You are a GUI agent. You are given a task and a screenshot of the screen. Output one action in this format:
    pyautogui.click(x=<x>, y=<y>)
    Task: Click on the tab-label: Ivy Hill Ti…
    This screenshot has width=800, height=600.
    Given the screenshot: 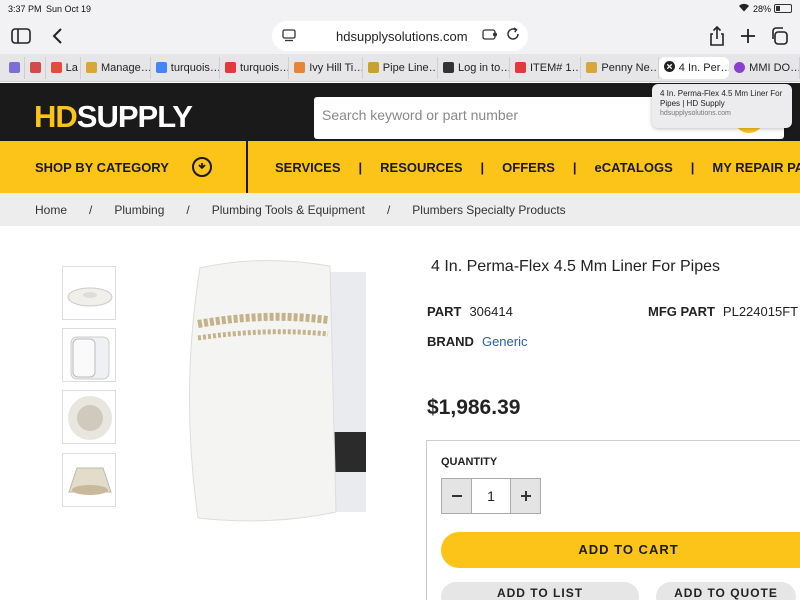 What is the action you would take?
    pyautogui.click(x=336, y=67)
    